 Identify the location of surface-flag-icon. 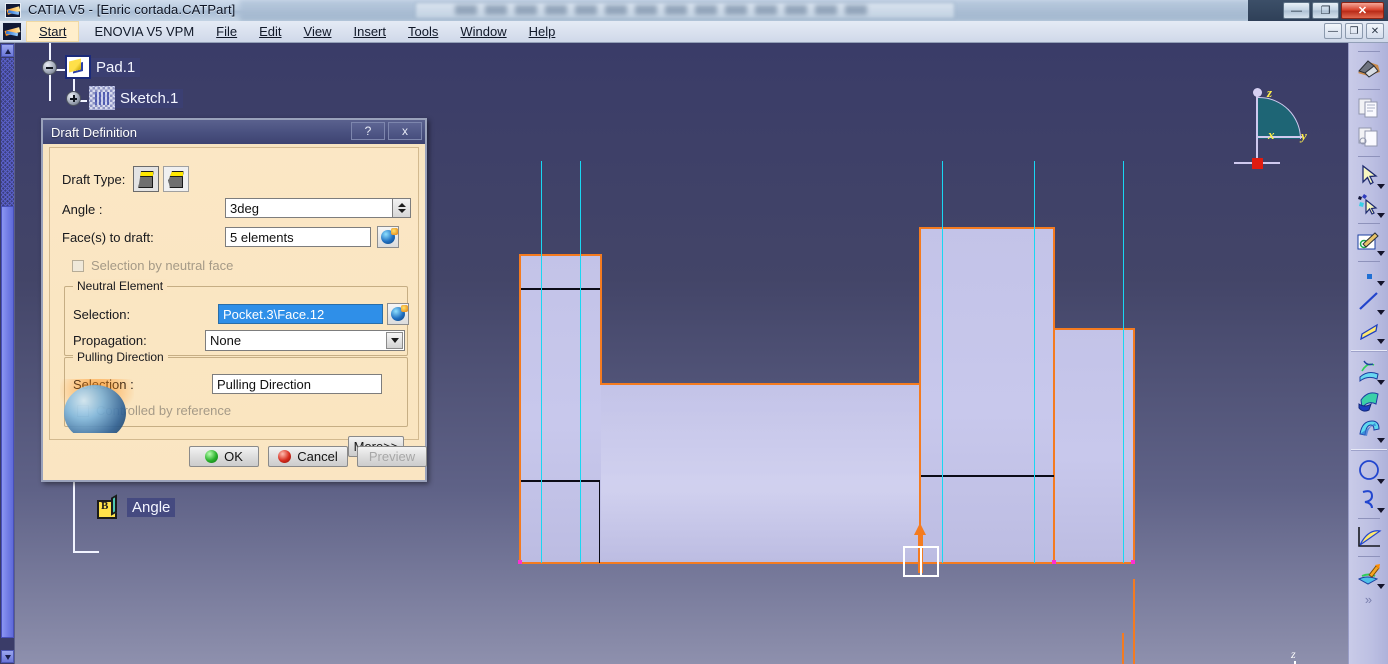
(1369, 70).